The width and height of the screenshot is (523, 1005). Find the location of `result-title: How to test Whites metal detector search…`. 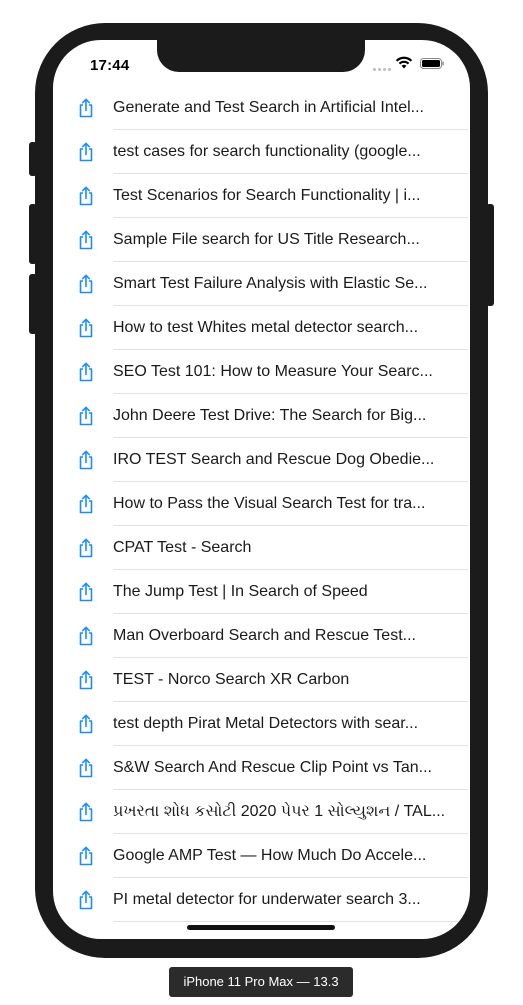

result-title: How to test Whites metal detector search… is located at coordinates (266, 327).